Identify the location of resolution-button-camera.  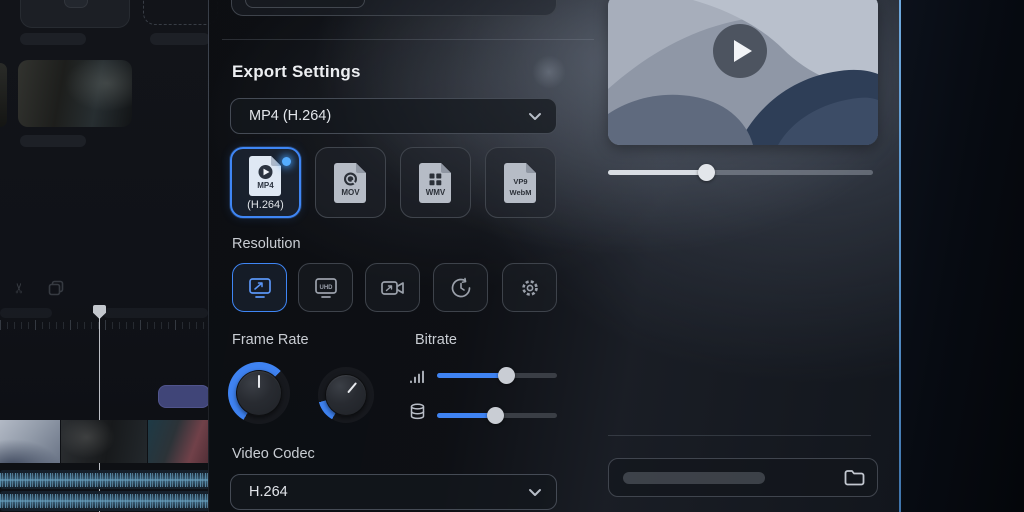
(392, 287).